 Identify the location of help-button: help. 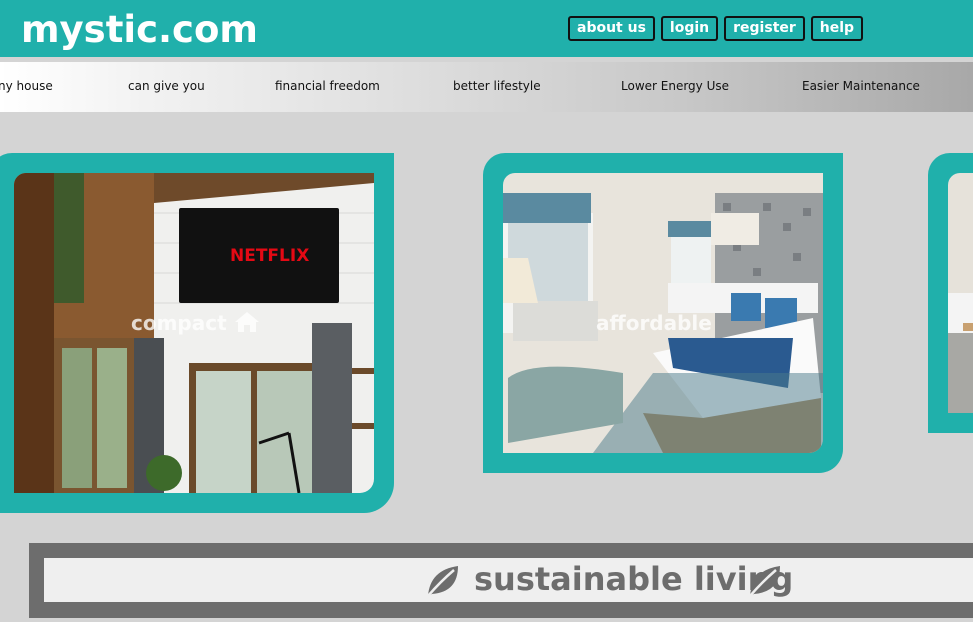
(837, 28).